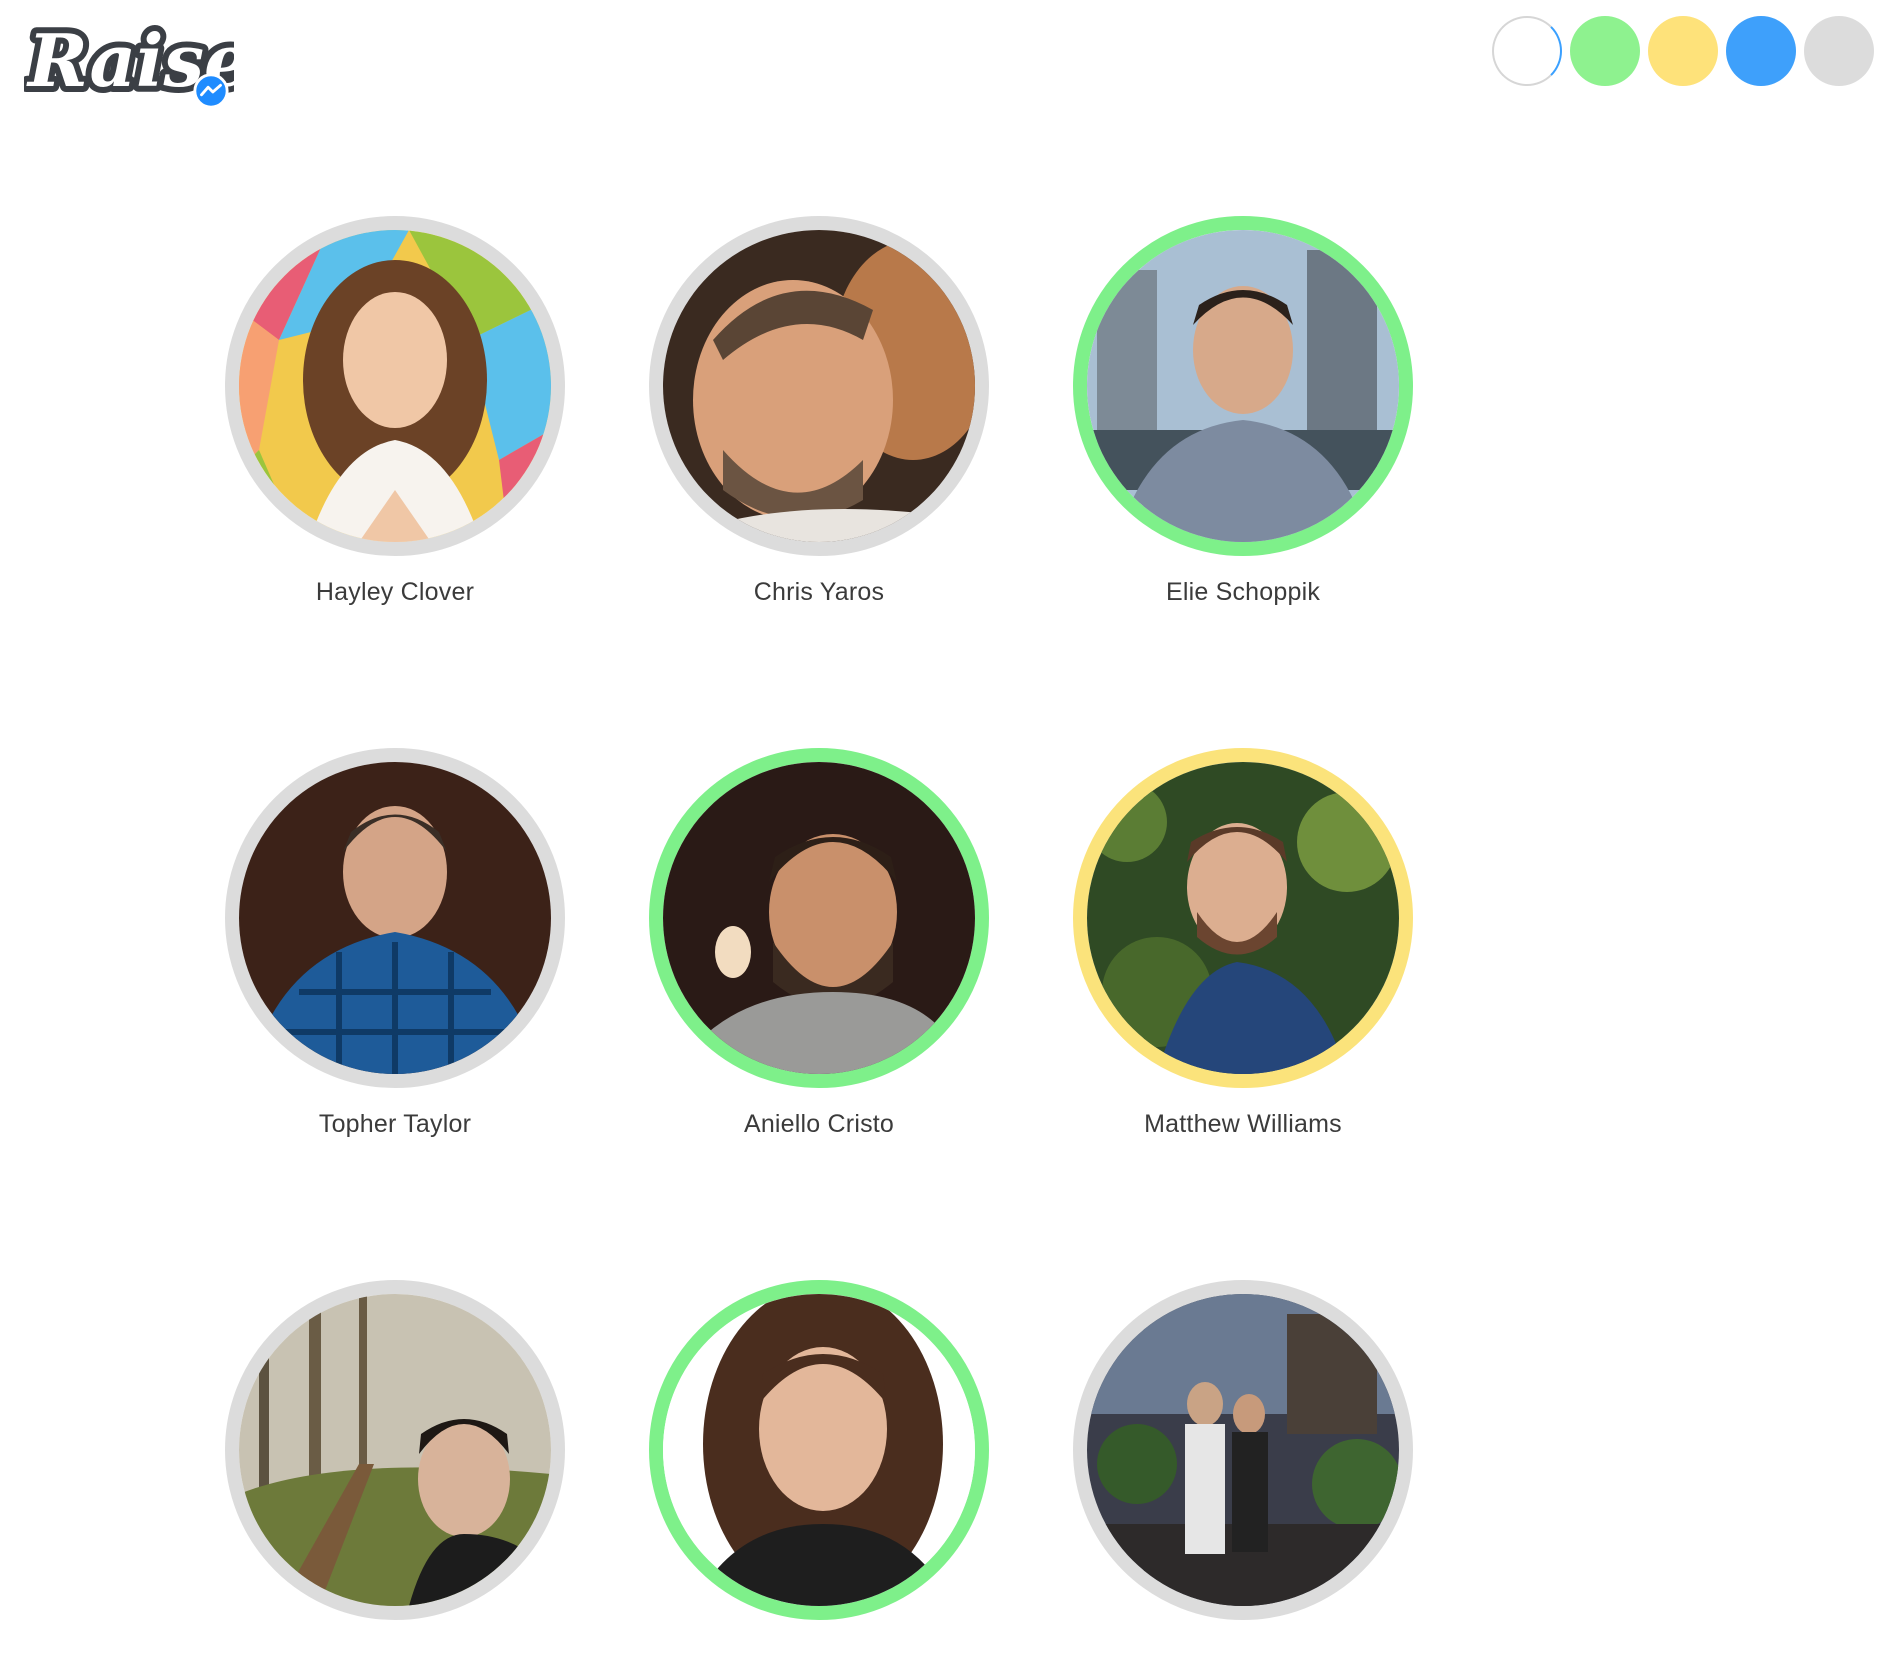  What do you see at coordinates (1605, 51) in the screenshot?
I see `filter-green` at bounding box center [1605, 51].